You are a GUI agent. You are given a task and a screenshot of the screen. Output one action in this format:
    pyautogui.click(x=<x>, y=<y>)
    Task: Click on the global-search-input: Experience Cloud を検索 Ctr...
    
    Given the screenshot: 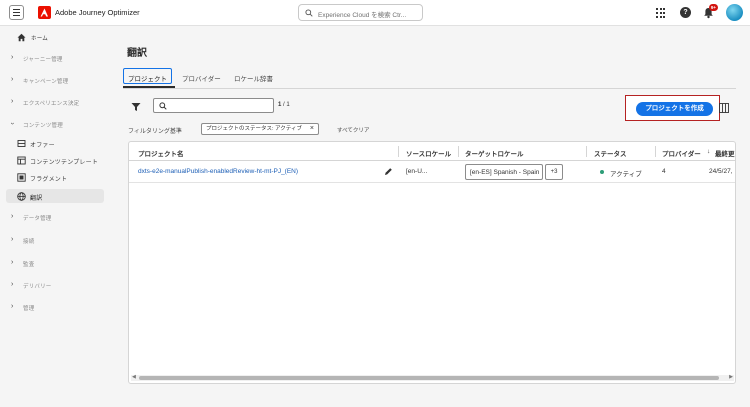 What is the action you would take?
    pyautogui.click(x=360, y=12)
    